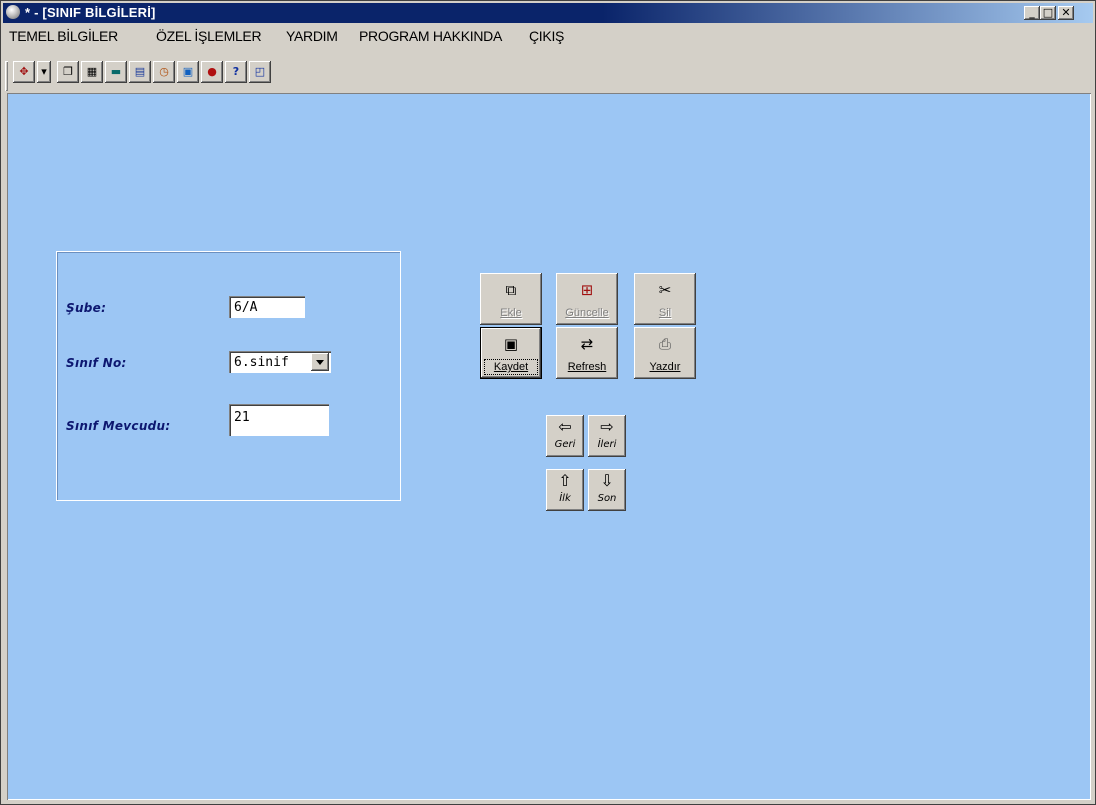 The height and width of the screenshot is (805, 1096). Describe the element at coordinates (587, 344) in the screenshot. I see `refresh-icon: ⇄` at that location.